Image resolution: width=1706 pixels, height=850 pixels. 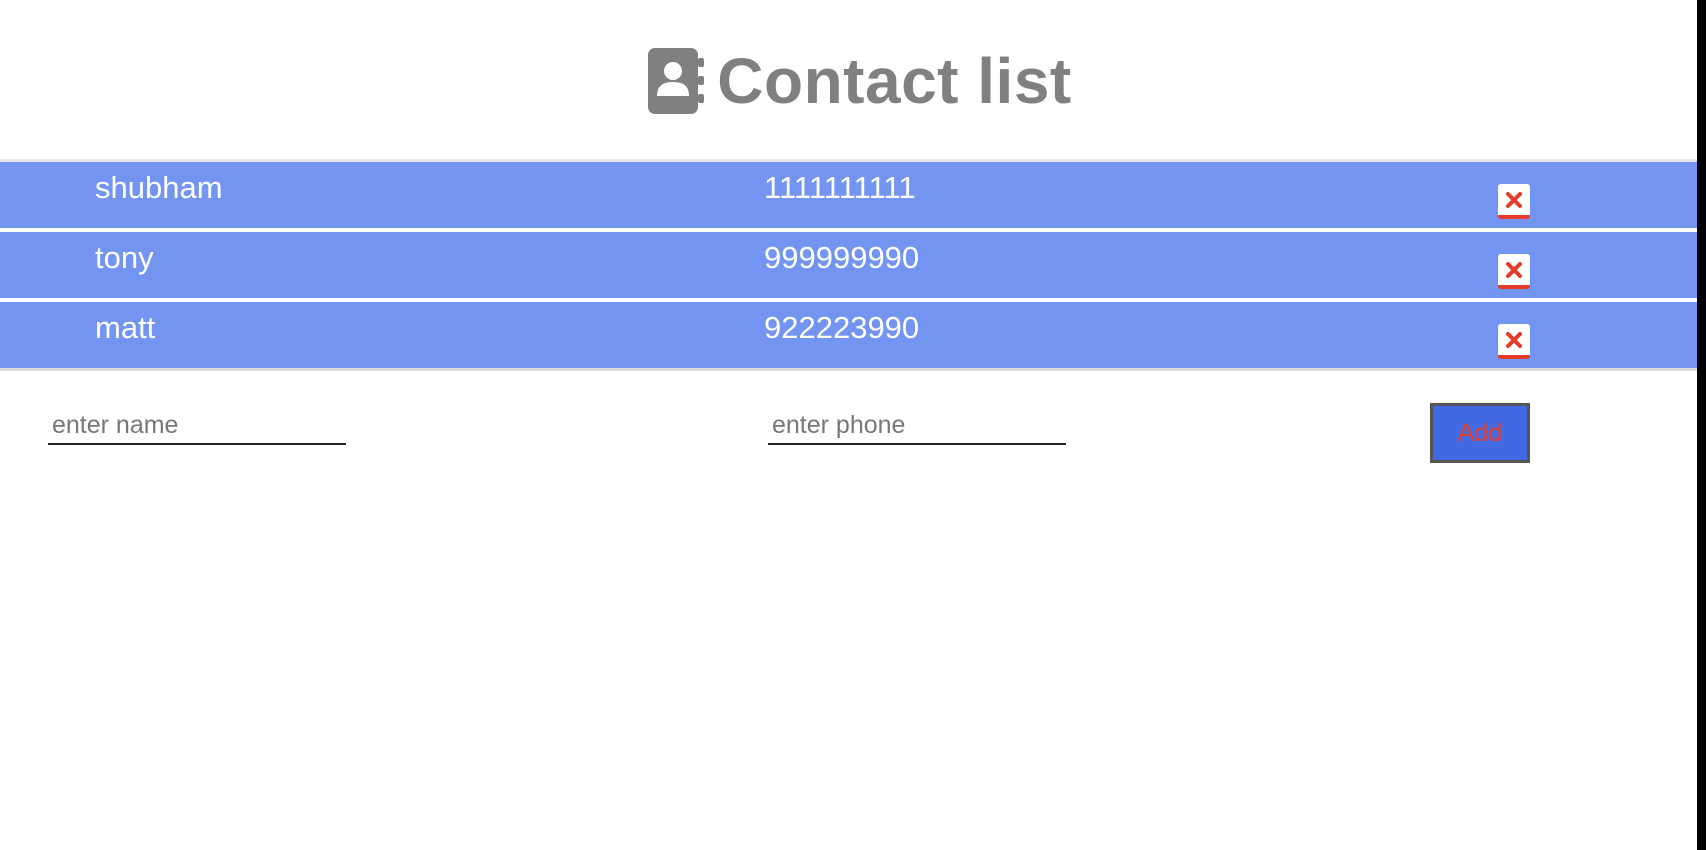 What do you see at coordinates (840, 187) in the screenshot?
I see `contact-phone: 1111111111` at bounding box center [840, 187].